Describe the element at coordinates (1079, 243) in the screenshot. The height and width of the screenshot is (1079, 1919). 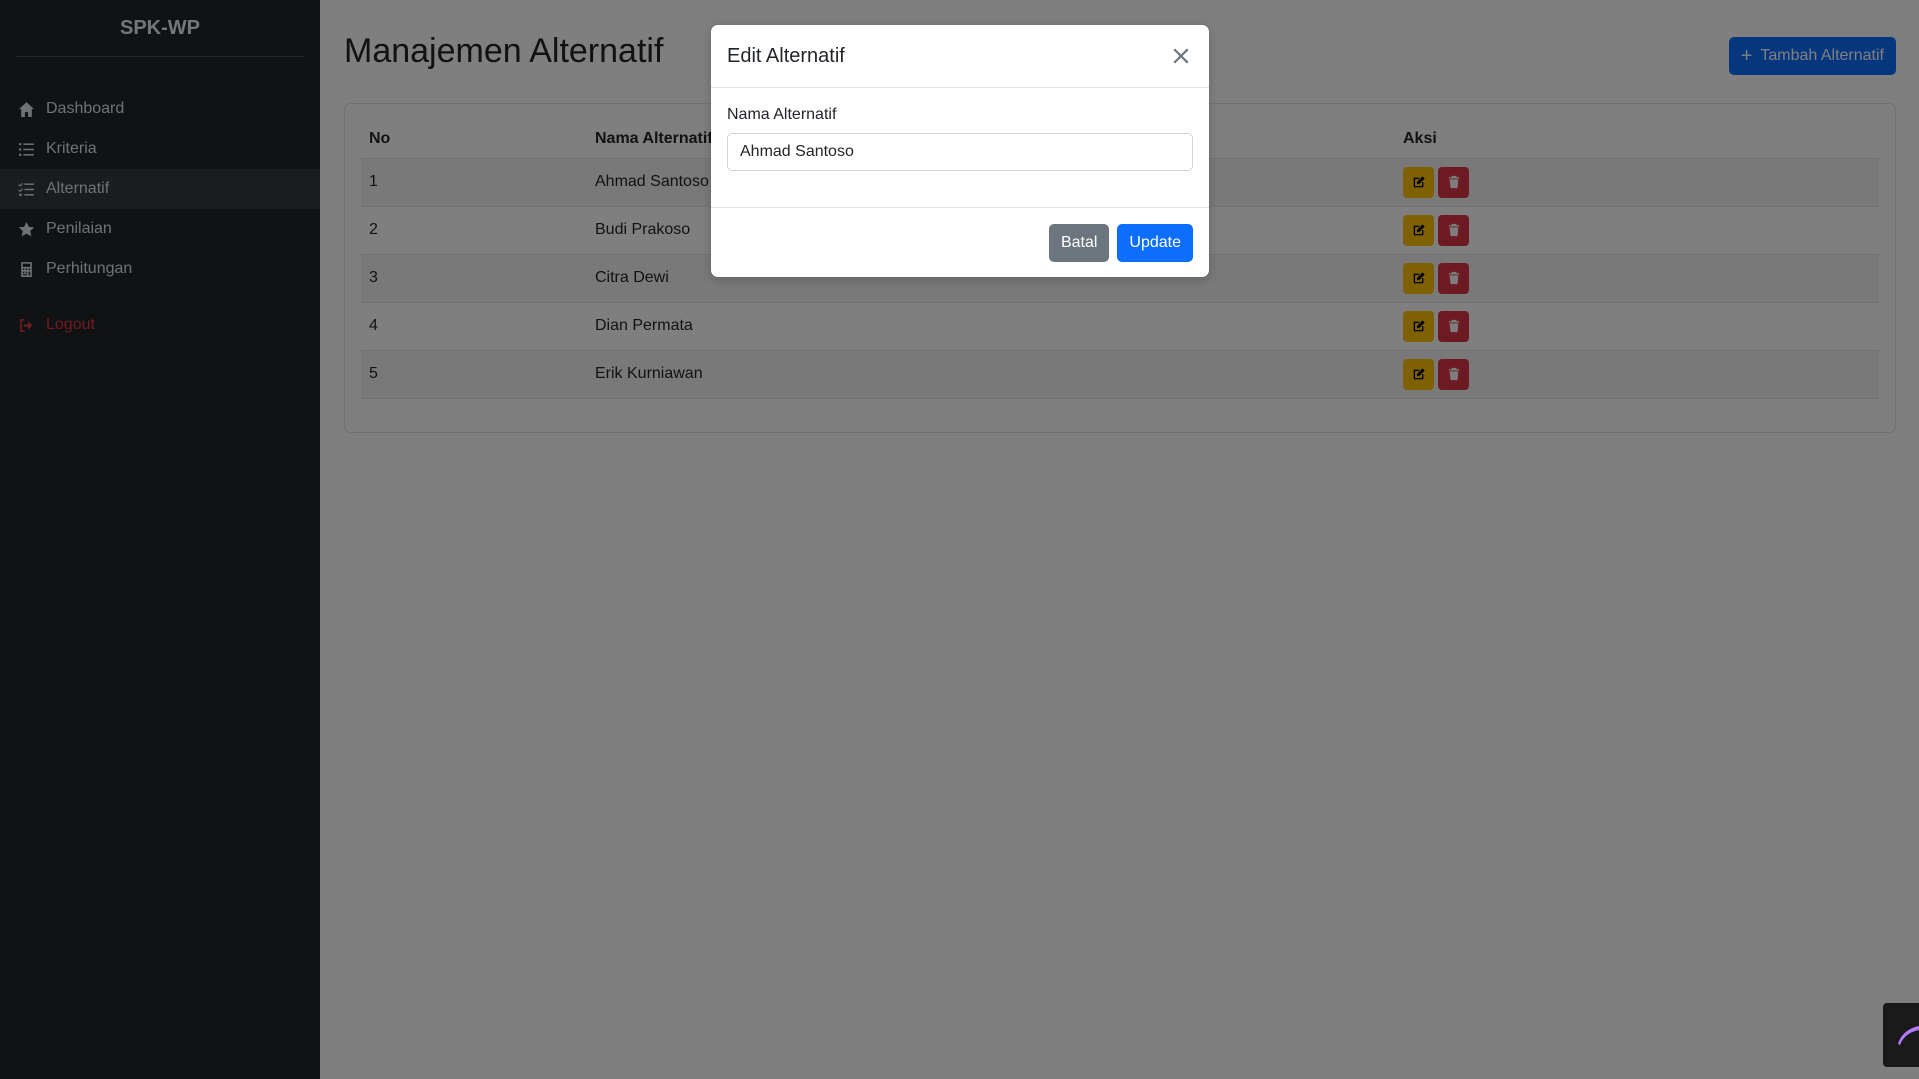
I see `cancel-button: Batal` at that location.